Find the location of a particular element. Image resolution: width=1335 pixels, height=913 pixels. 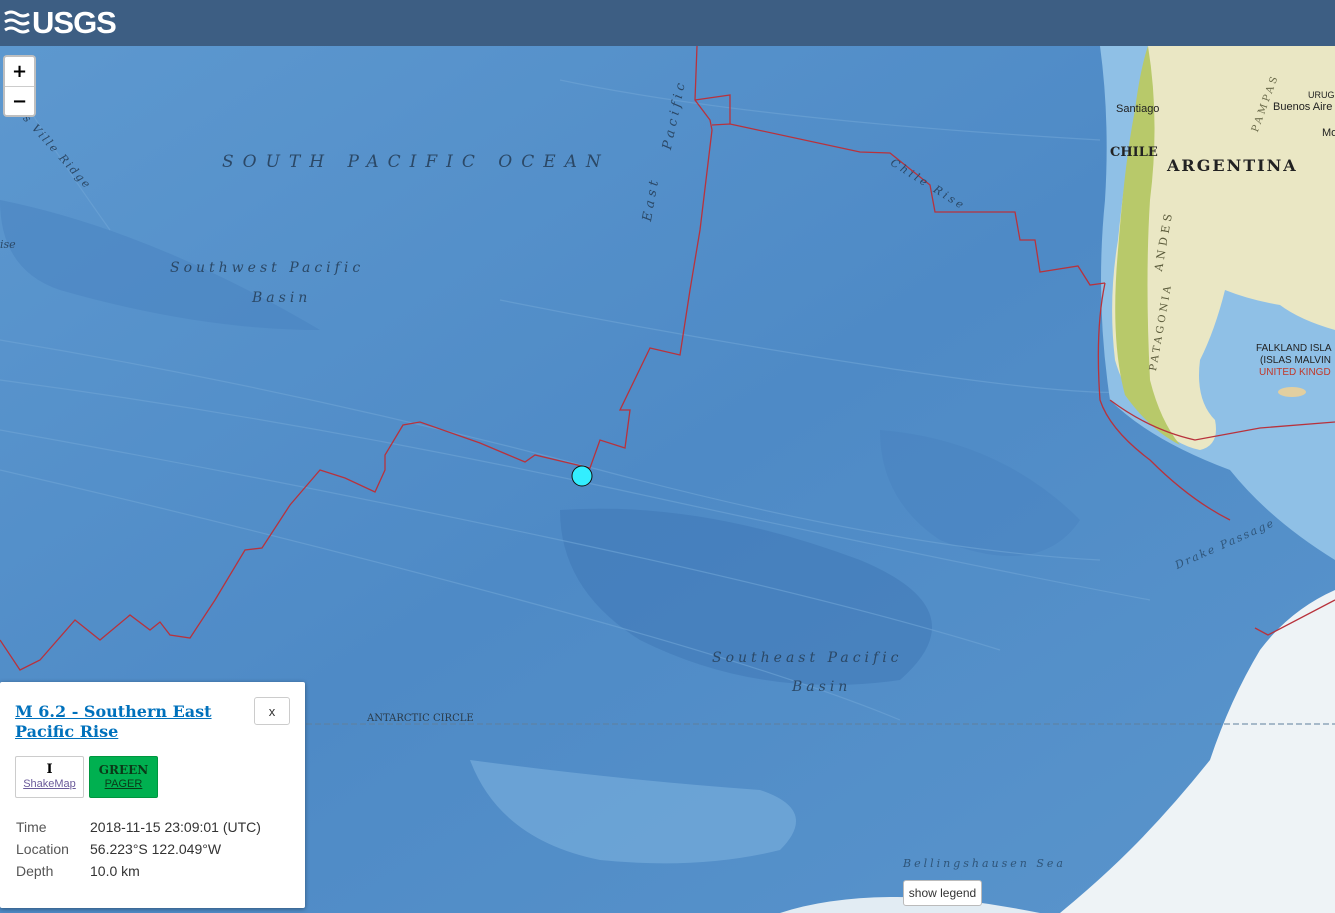

depth-label: Depth is located at coordinates (35, 871).